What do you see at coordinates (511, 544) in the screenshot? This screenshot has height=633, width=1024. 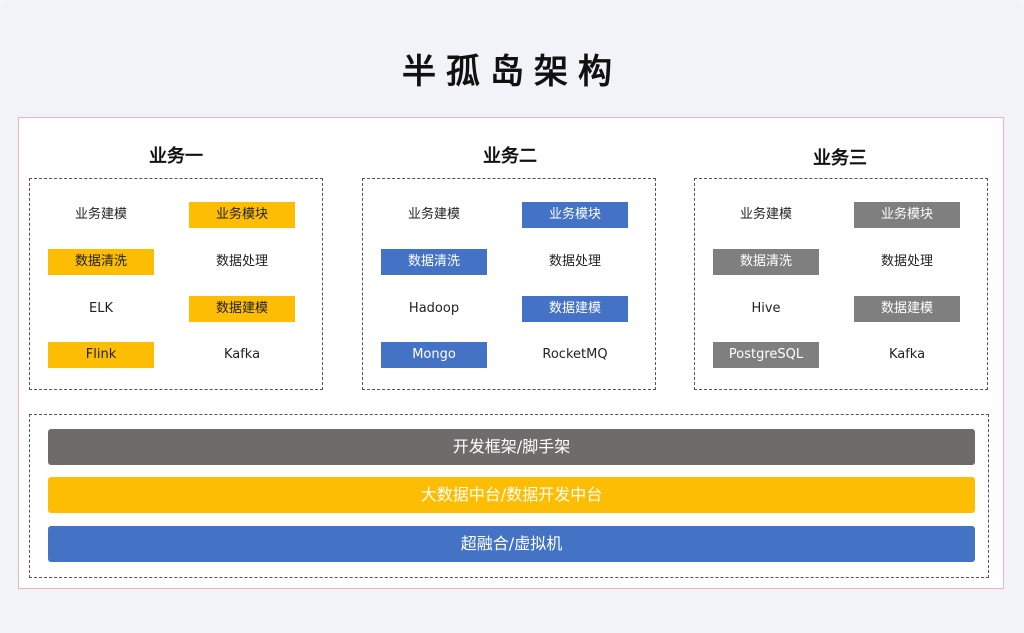 I see `layer-bar-infrastructure: 超融合/虚拟机` at bounding box center [511, 544].